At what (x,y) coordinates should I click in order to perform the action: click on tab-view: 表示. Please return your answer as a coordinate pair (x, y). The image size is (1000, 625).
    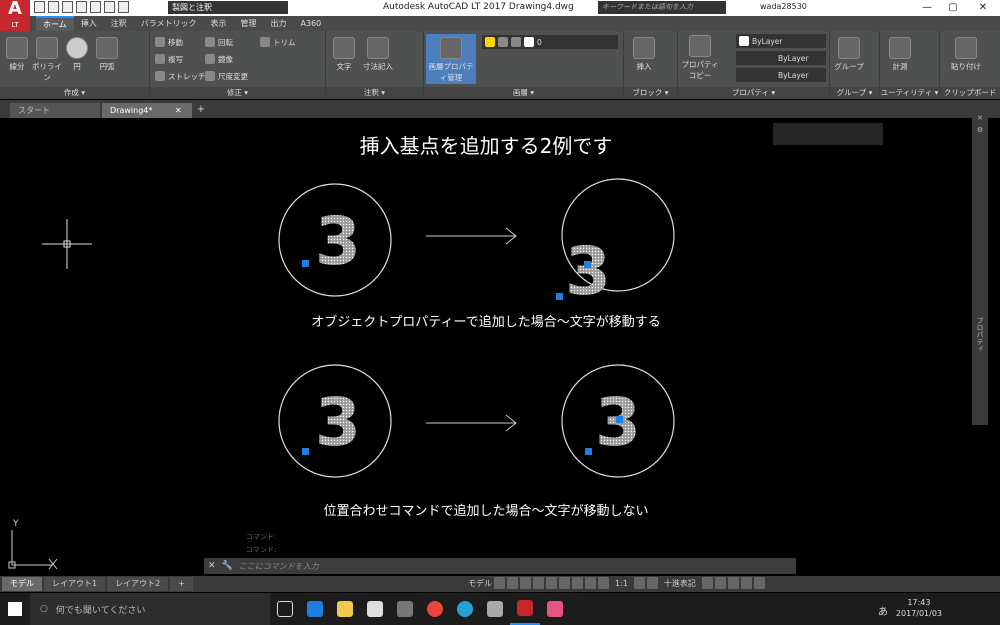
    Looking at the image, I should click on (219, 23).